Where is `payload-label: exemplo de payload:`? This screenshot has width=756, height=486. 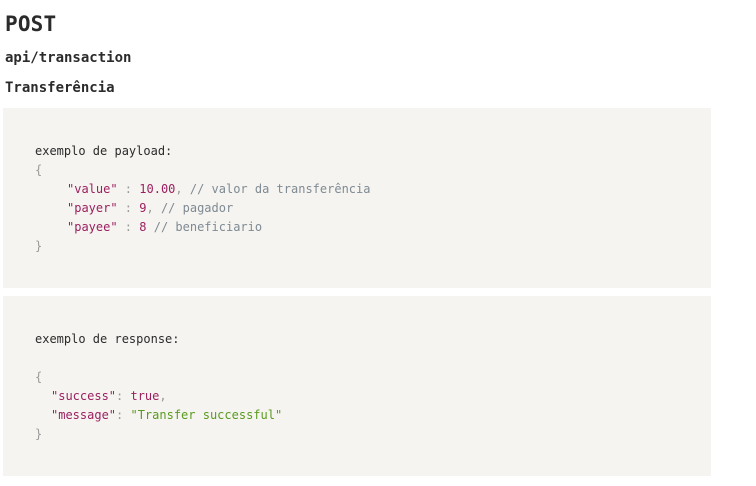 payload-label: exemplo de payload: is located at coordinates (104, 151).